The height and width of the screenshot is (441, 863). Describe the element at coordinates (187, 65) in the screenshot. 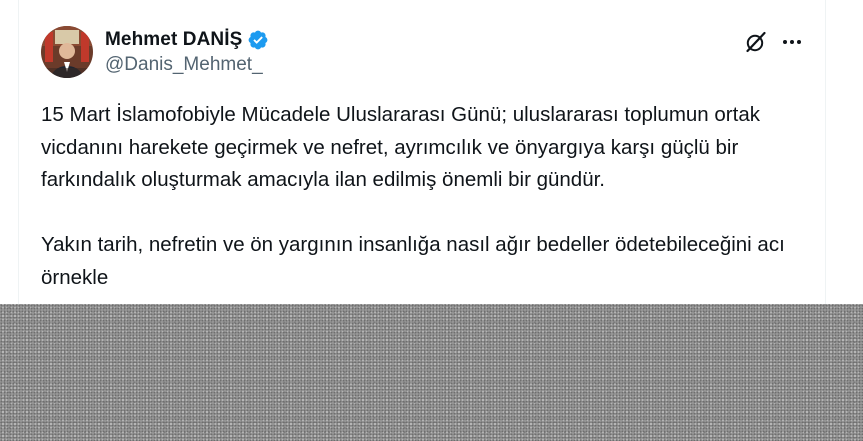

I see `author-handle: @Danis_Mehmet_` at that location.